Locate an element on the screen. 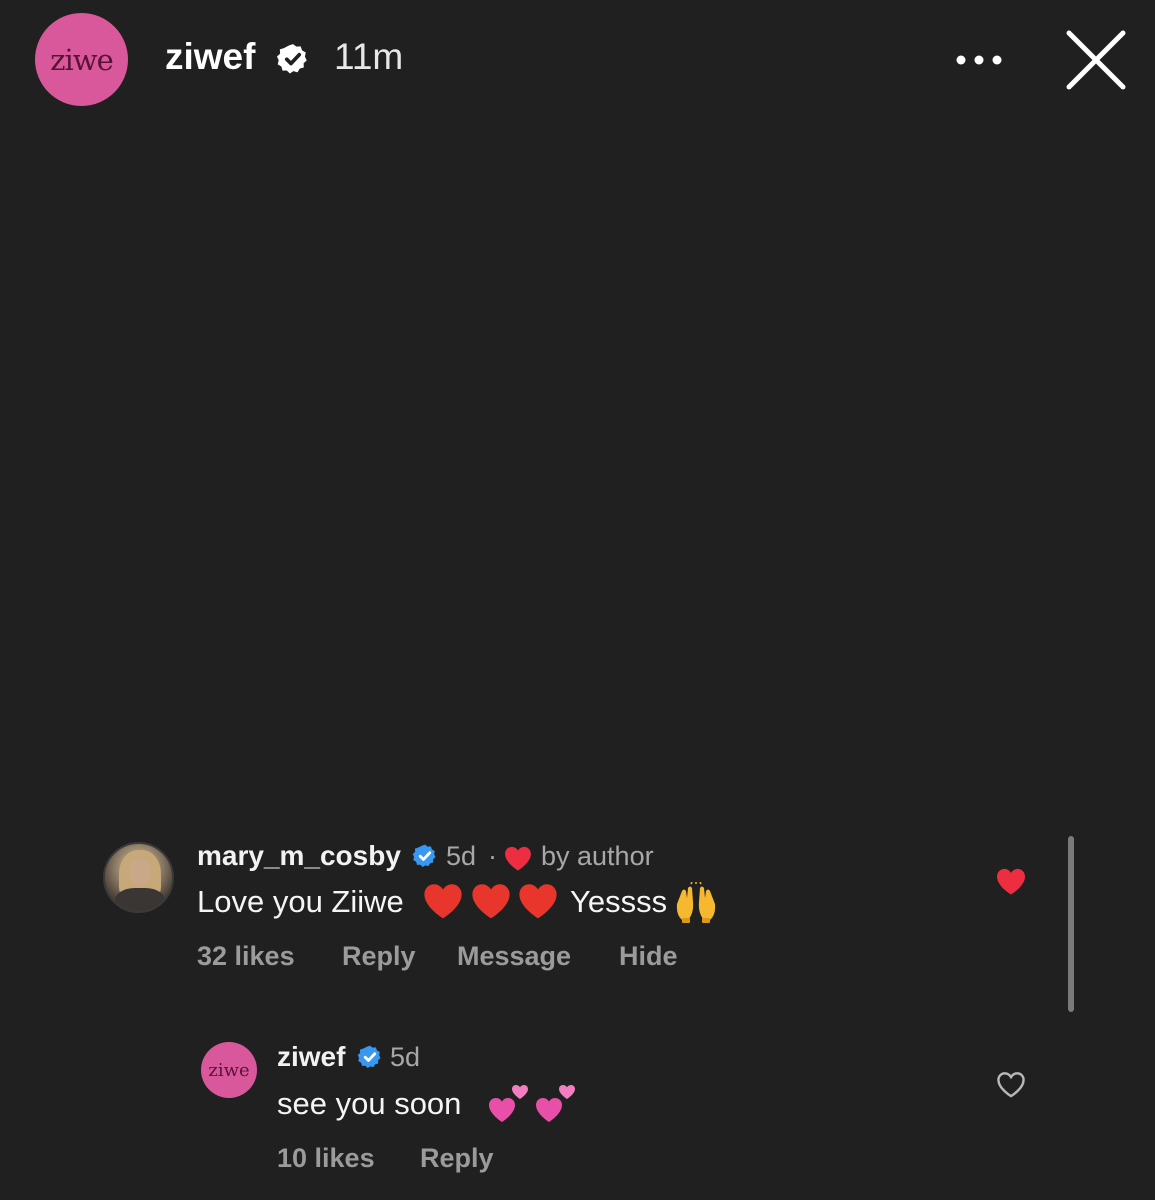  reply-avatar: ziwe is located at coordinates (229, 1070).